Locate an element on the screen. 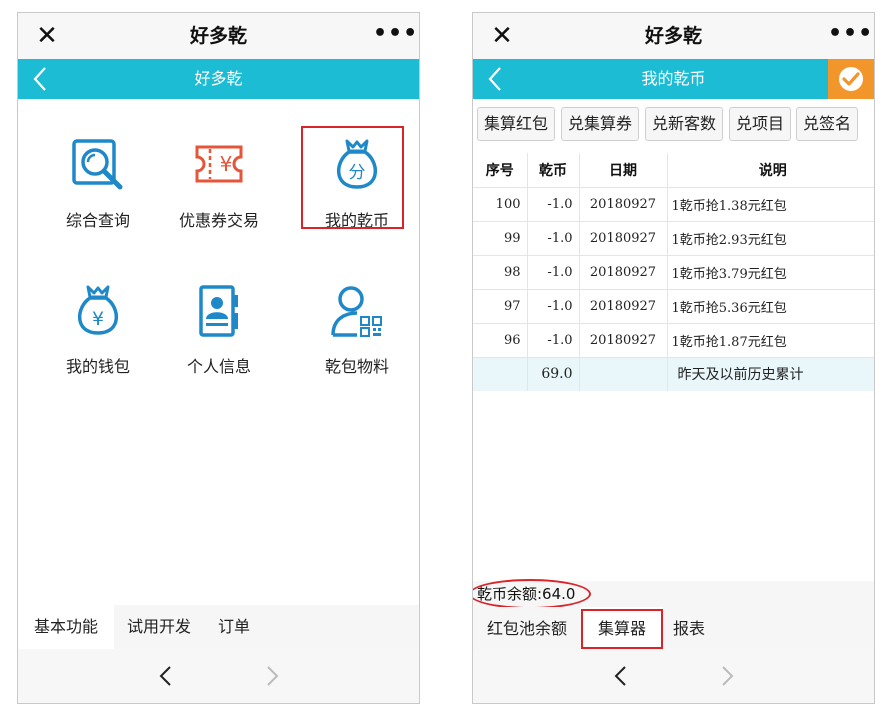 The image size is (893, 716). action-button-row: 集算红包 兑集算券 兑新客数 兑项目 兑签名 is located at coordinates (673, 125).